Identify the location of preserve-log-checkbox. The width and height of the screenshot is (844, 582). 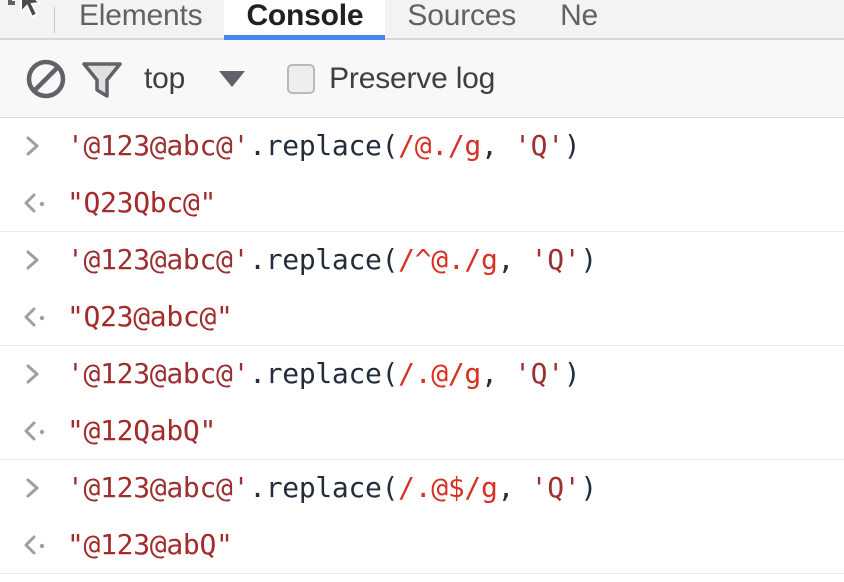
(301, 78).